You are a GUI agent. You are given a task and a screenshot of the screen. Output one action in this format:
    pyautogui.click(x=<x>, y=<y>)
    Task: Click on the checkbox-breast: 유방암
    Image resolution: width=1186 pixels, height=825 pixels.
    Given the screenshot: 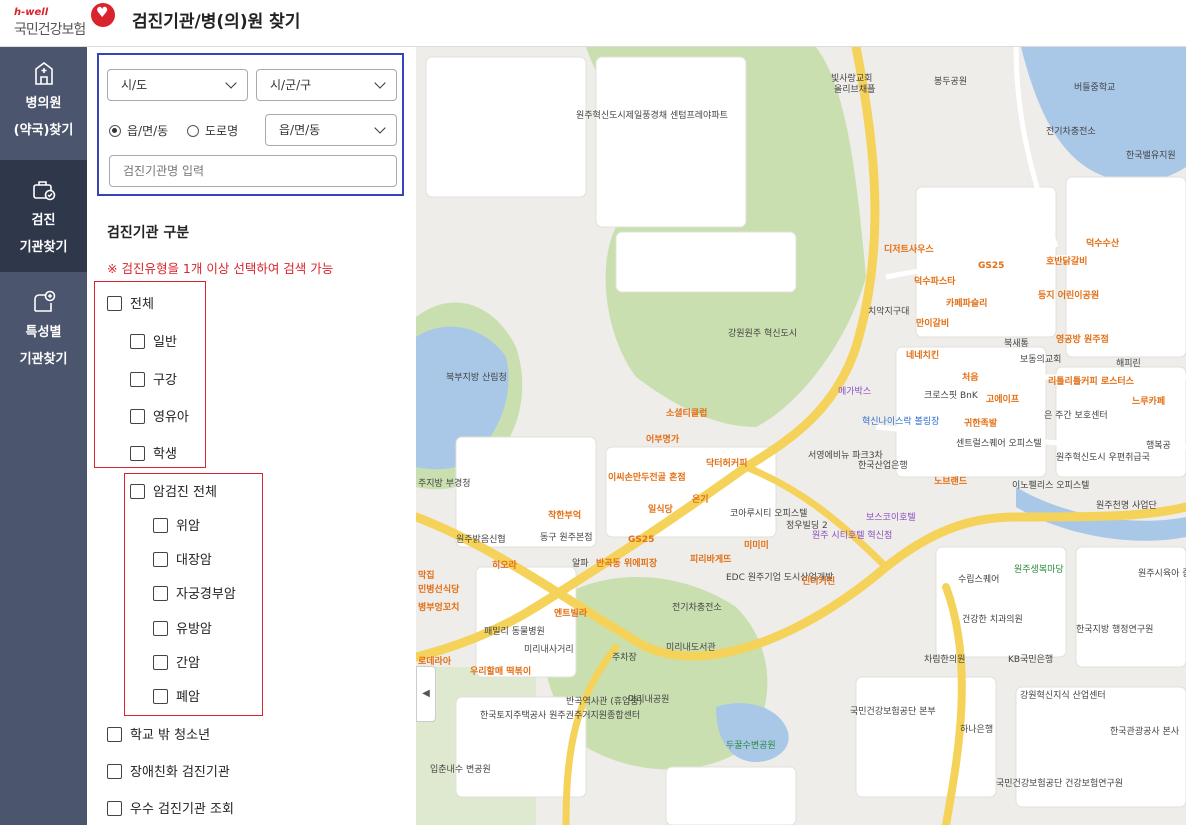 What is the action you would take?
    pyautogui.click(x=182, y=627)
    